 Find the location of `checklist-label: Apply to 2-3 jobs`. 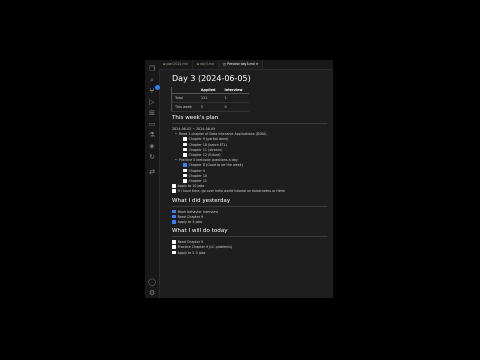

checklist-label: Apply to 2-3 jobs is located at coordinates (191, 252).